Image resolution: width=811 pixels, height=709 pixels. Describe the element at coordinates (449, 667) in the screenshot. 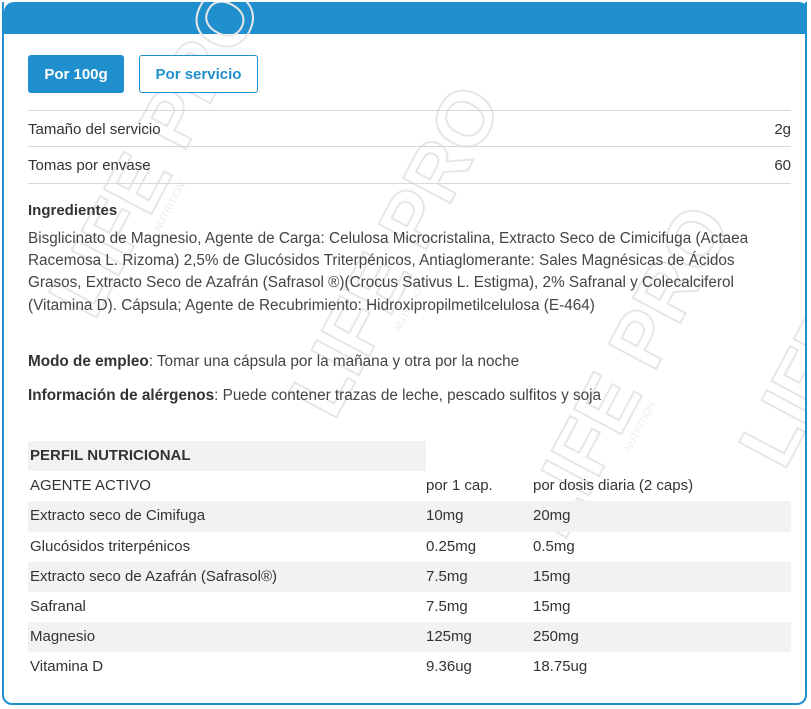

I see `row-per-cap: 9.36ug` at that location.